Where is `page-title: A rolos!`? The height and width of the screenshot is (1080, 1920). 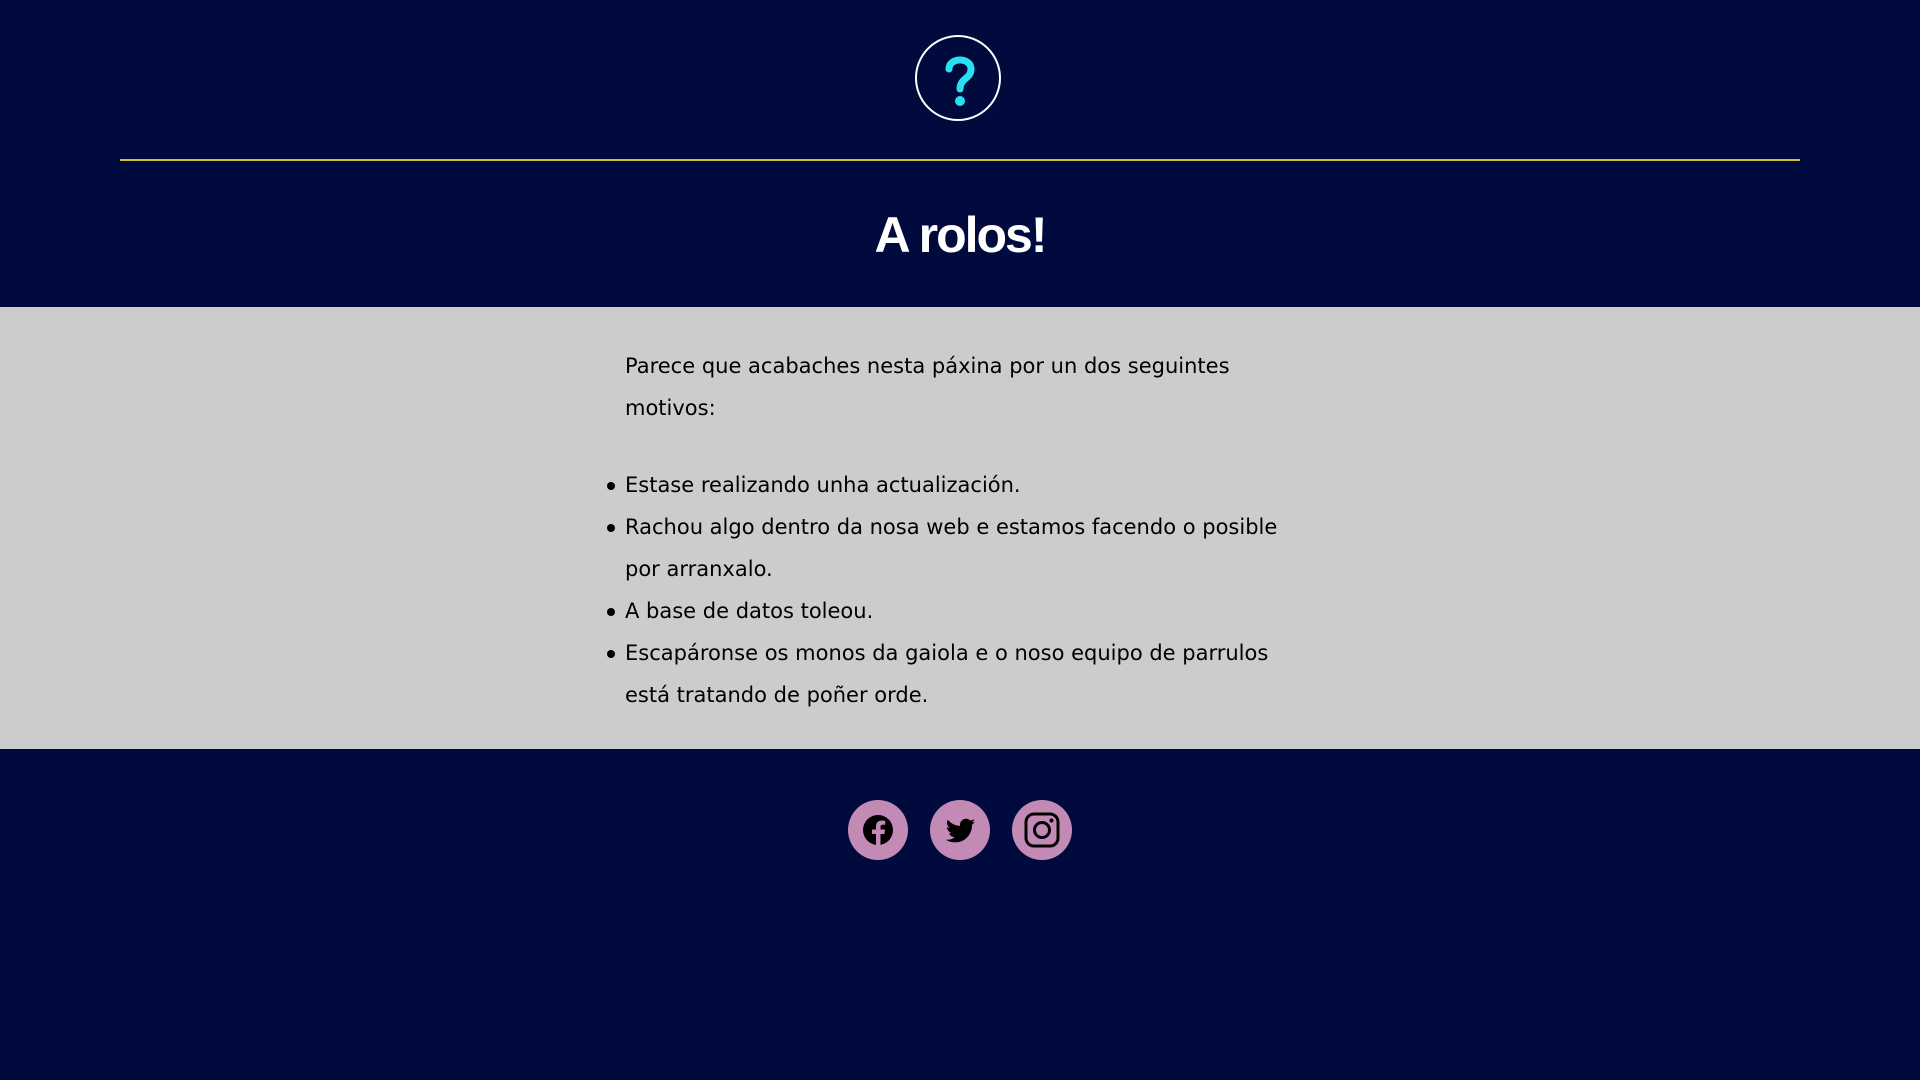 page-title: A rolos! is located at coordinates (960, 235).